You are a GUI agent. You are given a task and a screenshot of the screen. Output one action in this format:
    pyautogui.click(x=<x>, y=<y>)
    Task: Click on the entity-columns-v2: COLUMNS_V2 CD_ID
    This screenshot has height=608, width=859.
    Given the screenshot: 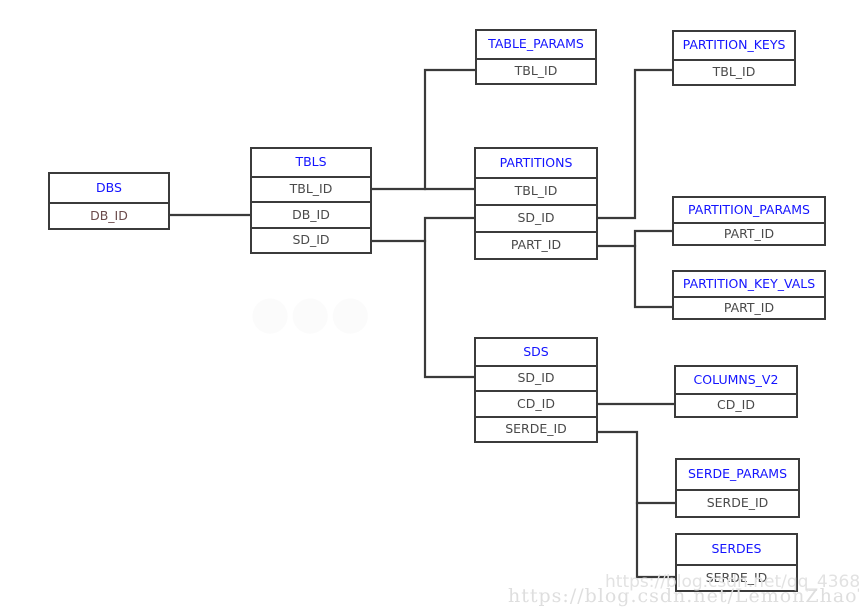 What is the action you would take?
    pyautogui.click(x=736, y=391)
    